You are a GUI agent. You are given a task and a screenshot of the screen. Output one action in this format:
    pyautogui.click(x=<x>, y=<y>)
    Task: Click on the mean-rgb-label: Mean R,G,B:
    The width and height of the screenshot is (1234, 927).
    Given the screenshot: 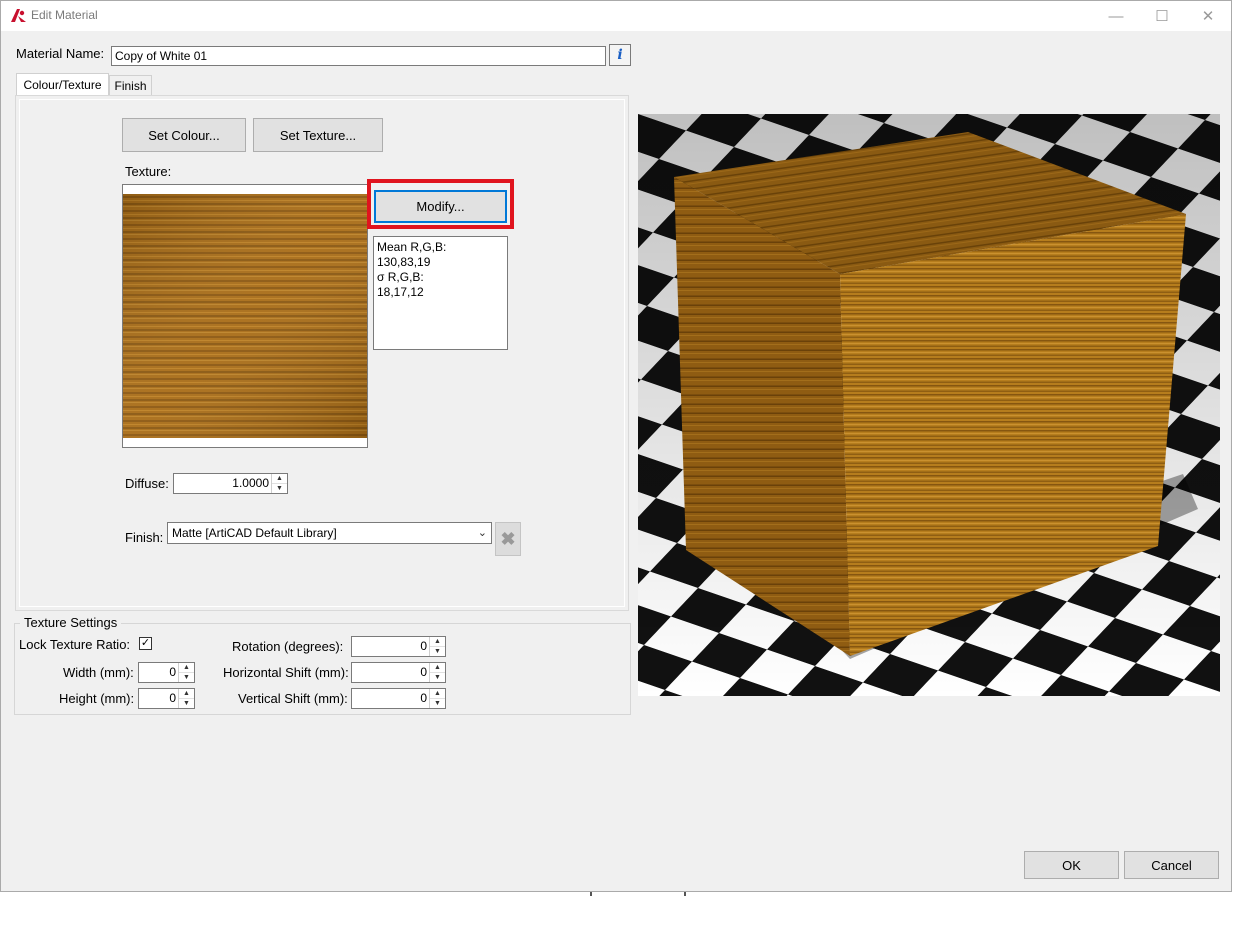 What is the action you would take?
    pyautogui.click(x=412, y=247)
    